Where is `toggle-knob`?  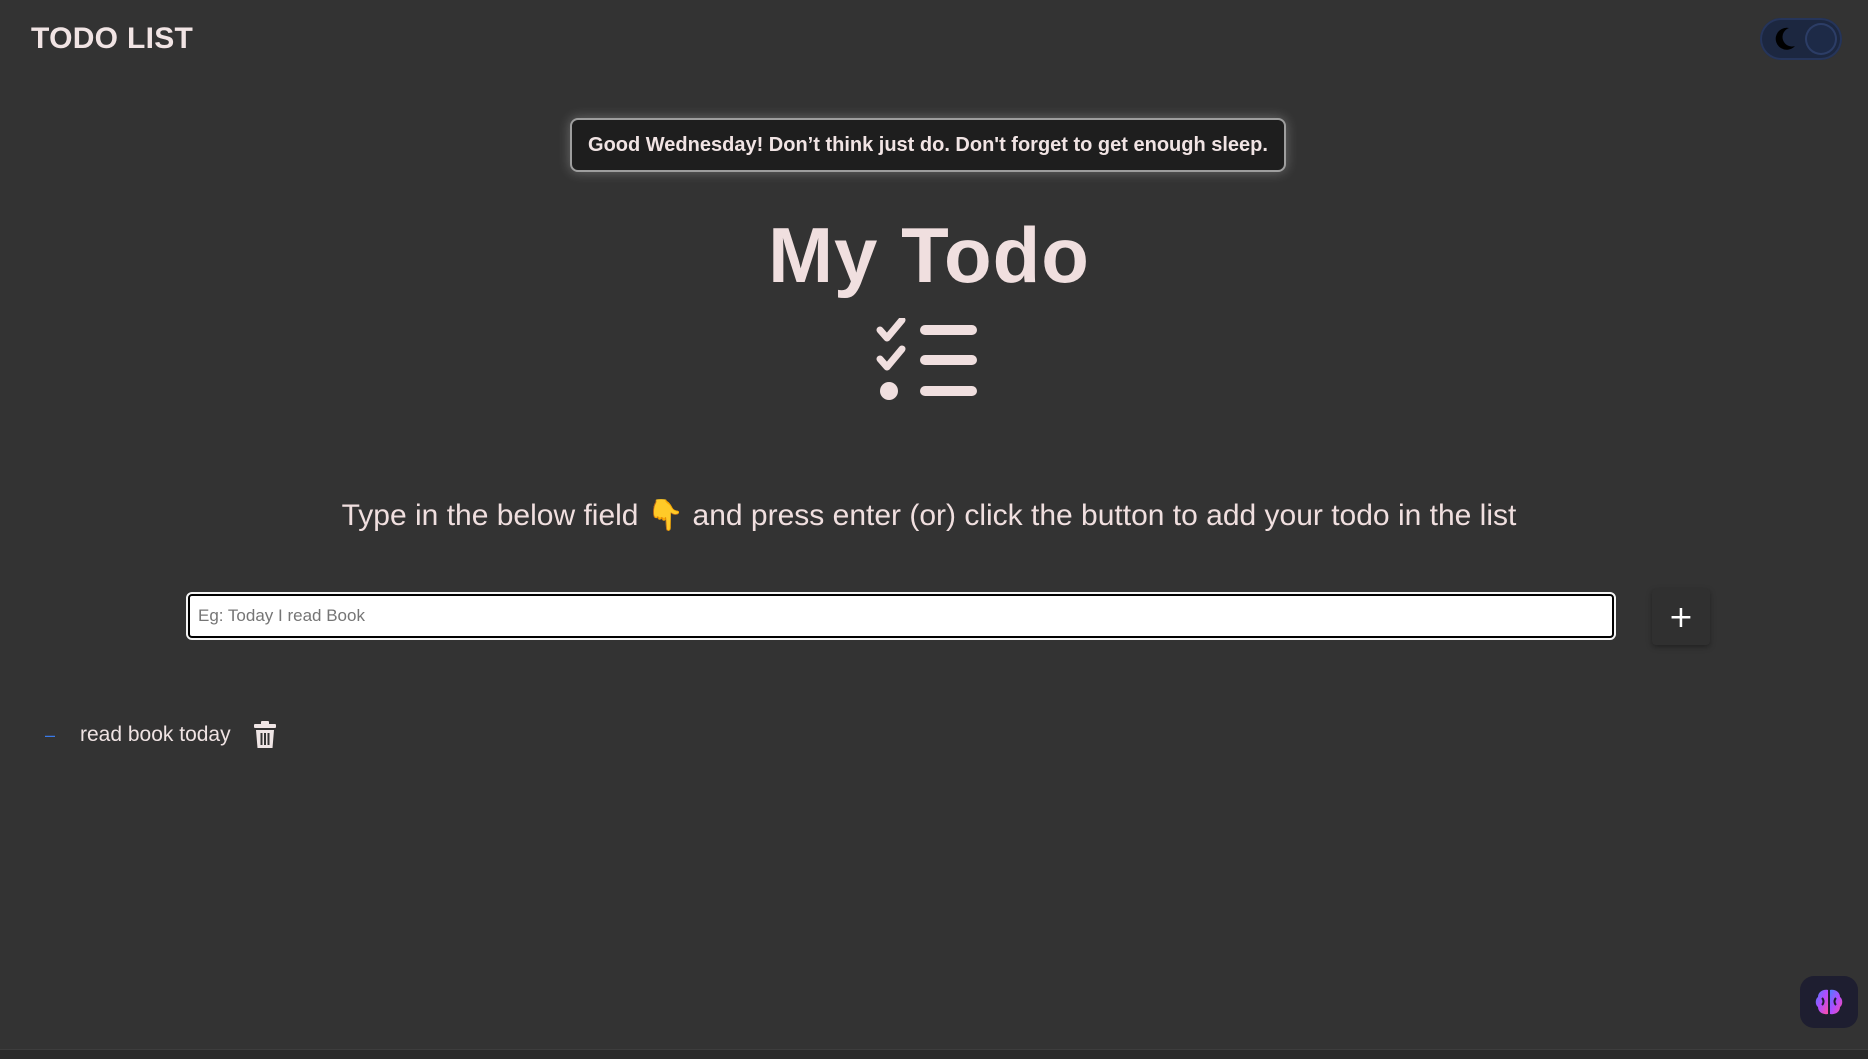
toggle-knob is located at coordinates (1821, 39).